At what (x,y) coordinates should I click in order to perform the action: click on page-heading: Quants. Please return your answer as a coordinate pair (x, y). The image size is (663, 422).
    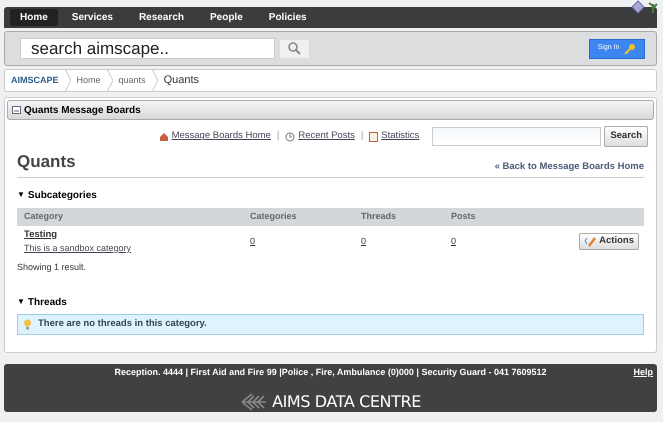
    Looking at the image, I should click on (46, 162).